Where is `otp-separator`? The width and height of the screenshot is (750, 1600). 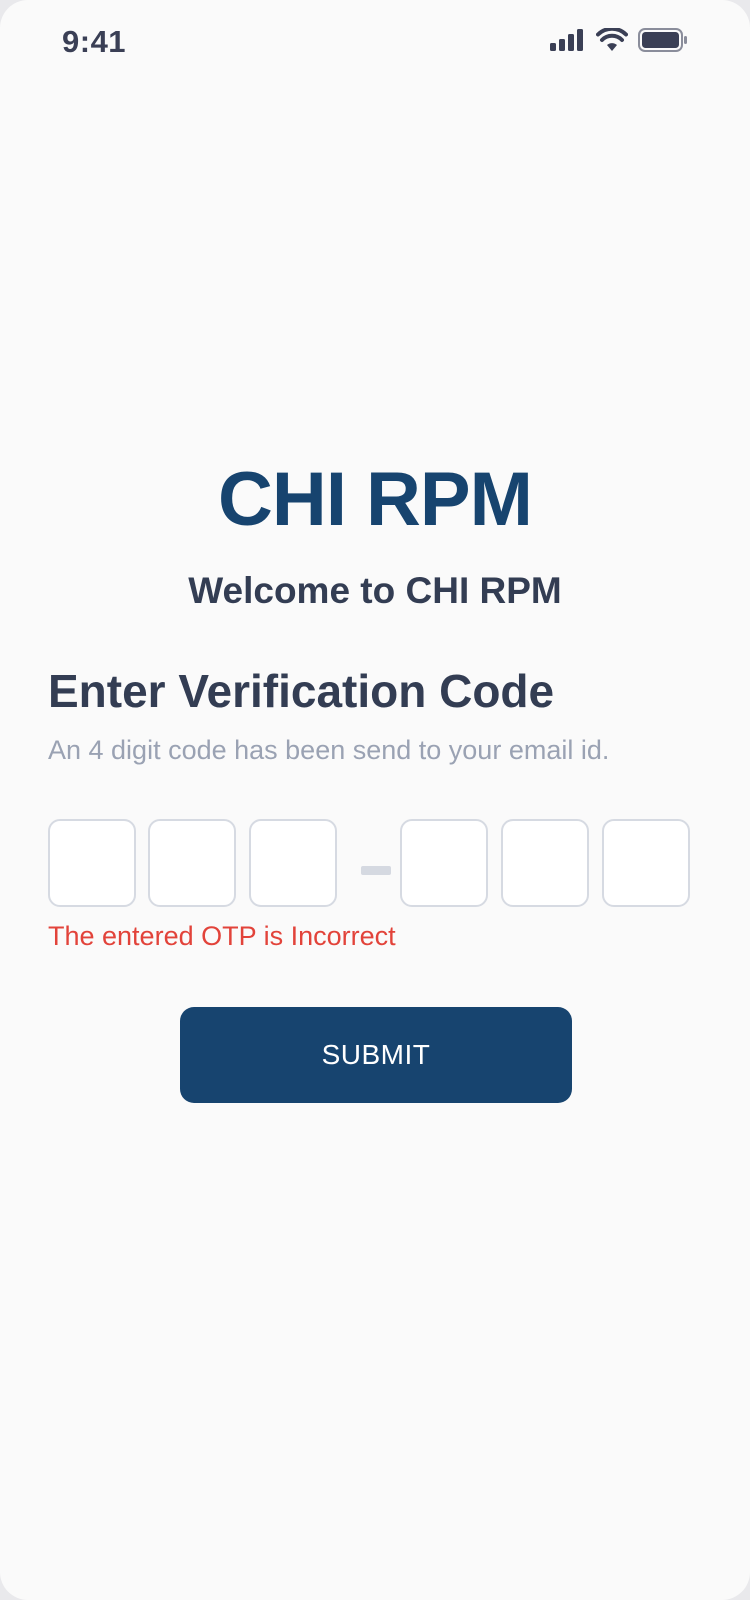
otp-separator is located at coordinates (376, 870).